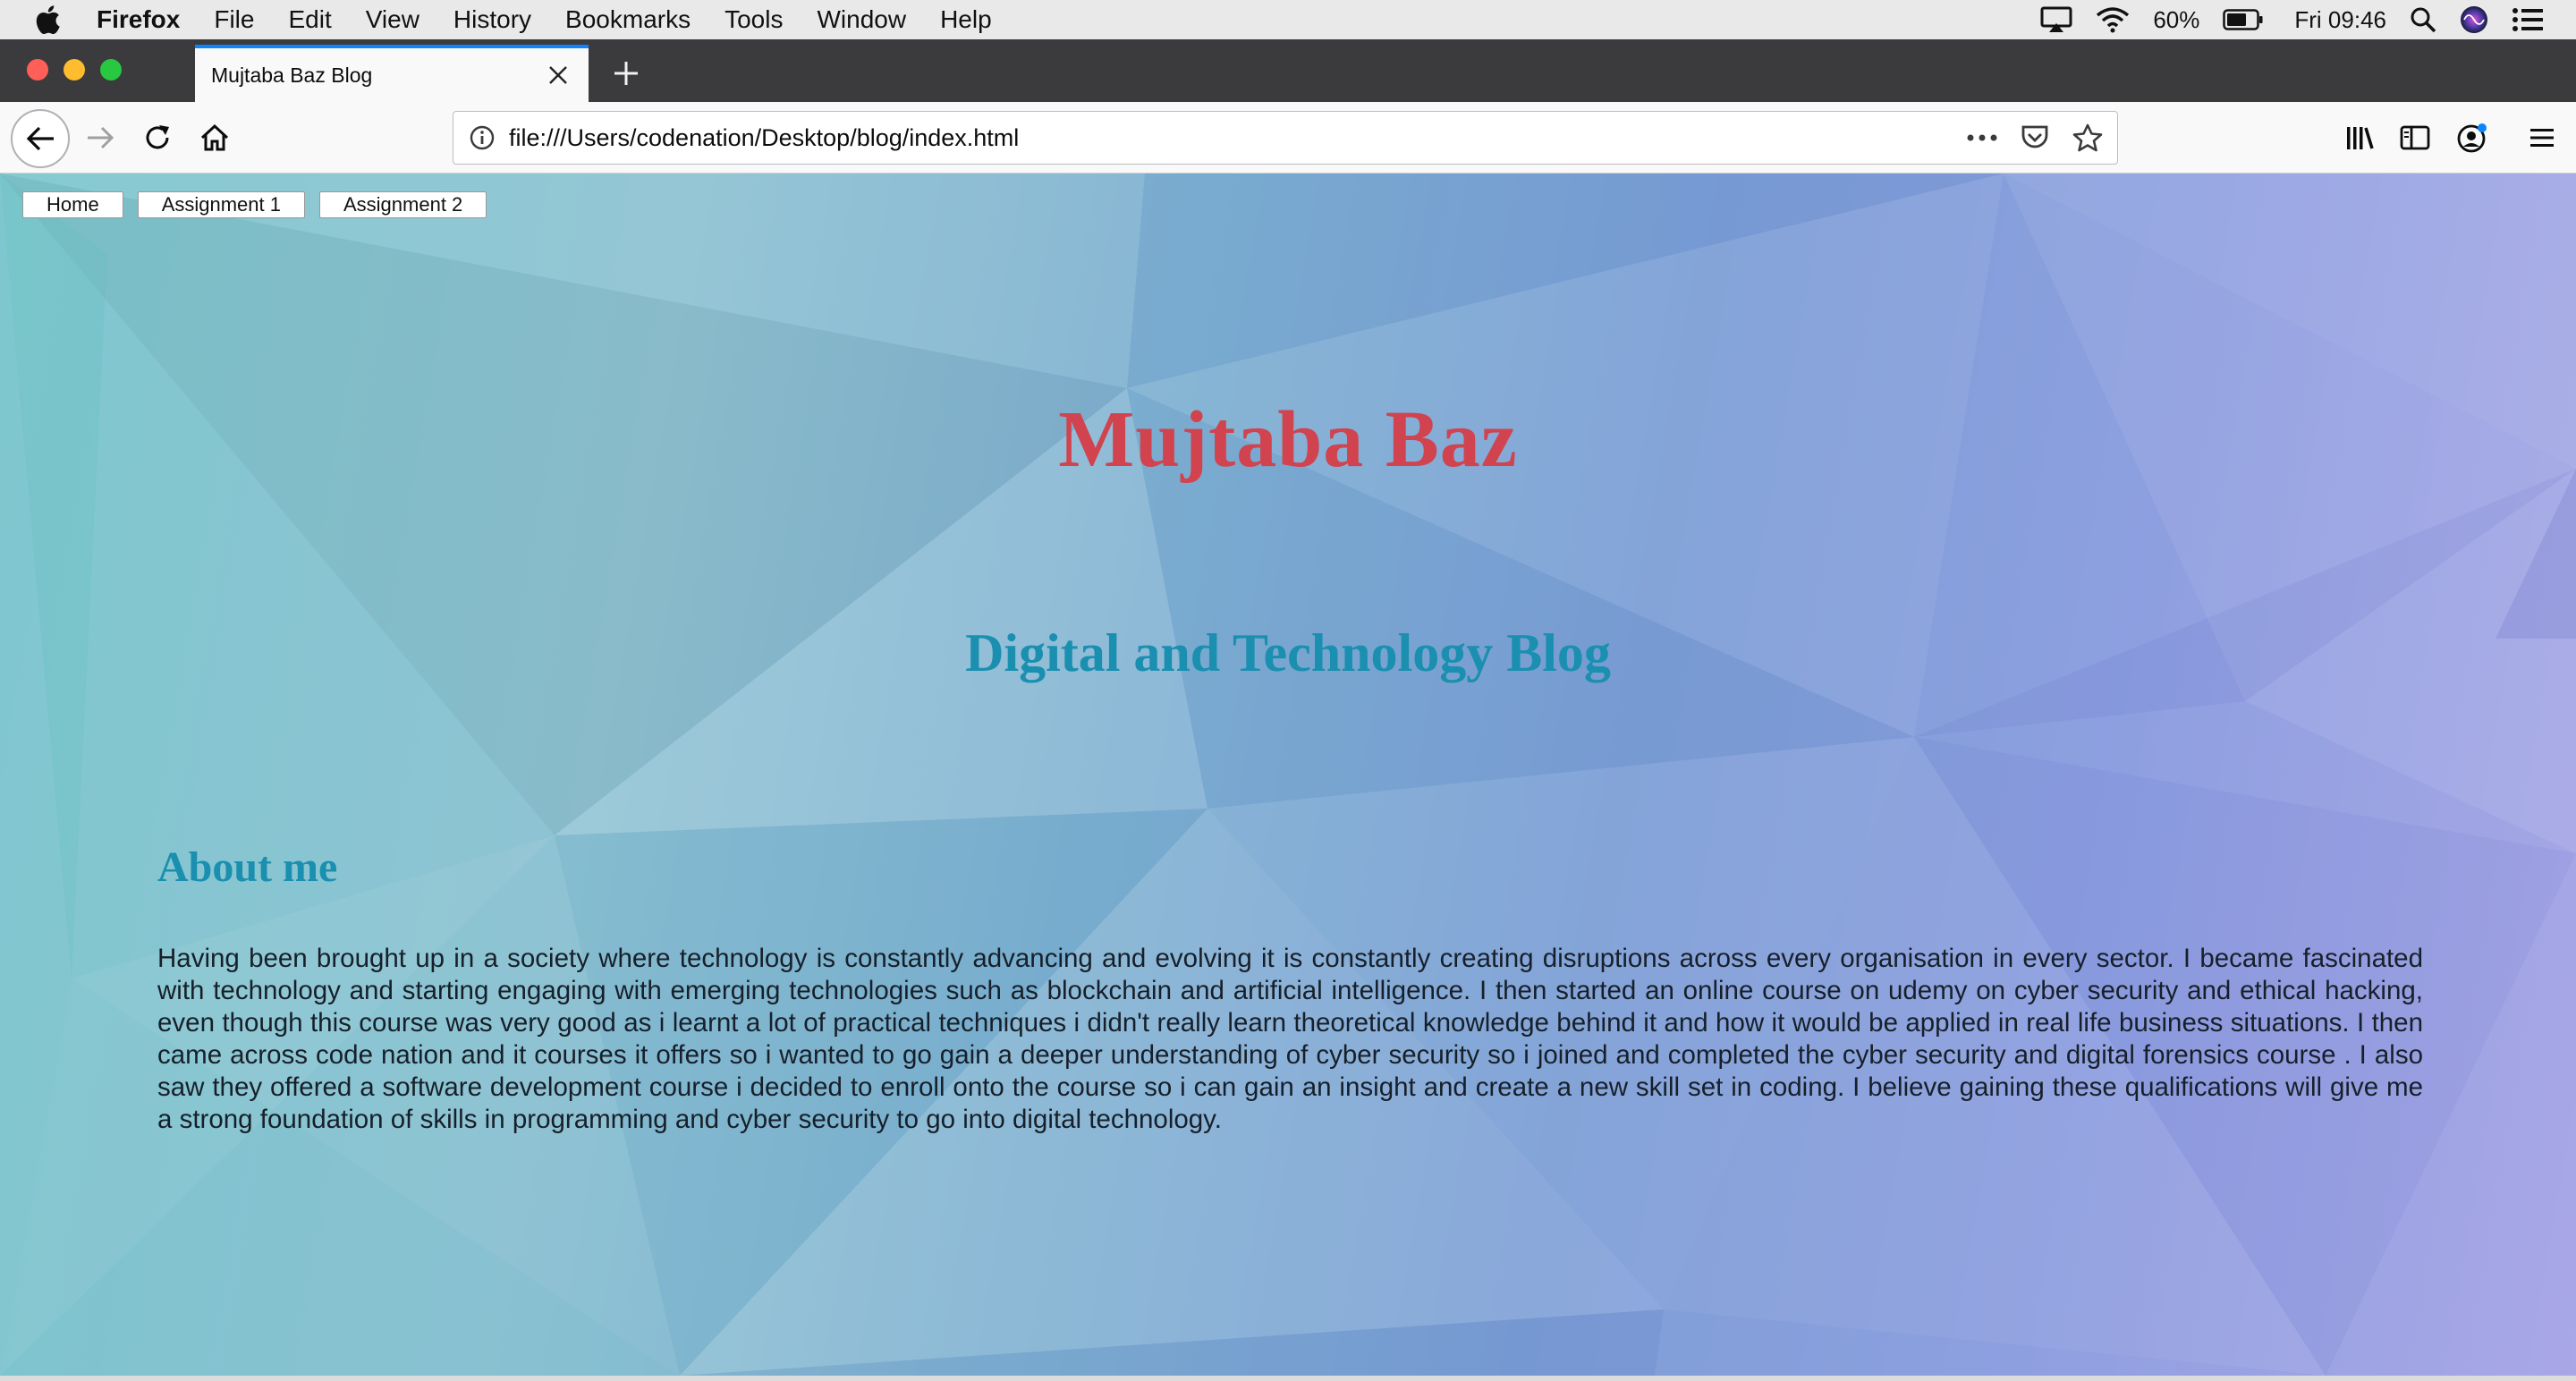 The image size is (2576, 1381). What do you see at coordinates (292, 75) in the screenshot?
I see `tab-title: Mujtaba Baz Blog` at bounding box center [292, 75].